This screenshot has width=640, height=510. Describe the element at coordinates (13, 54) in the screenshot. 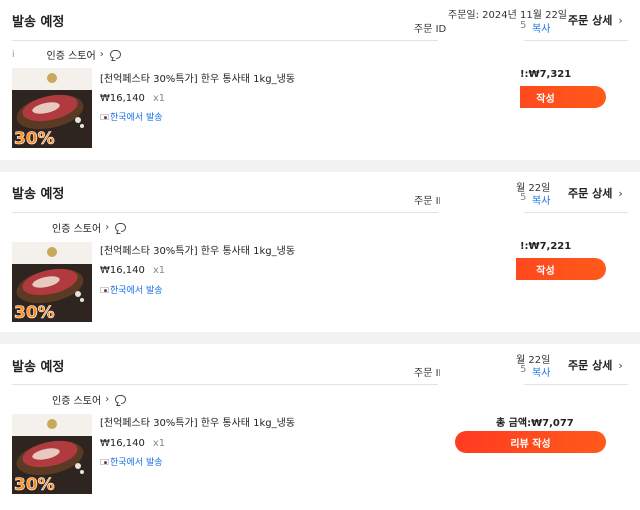

I see `store-logo: i` at that location.